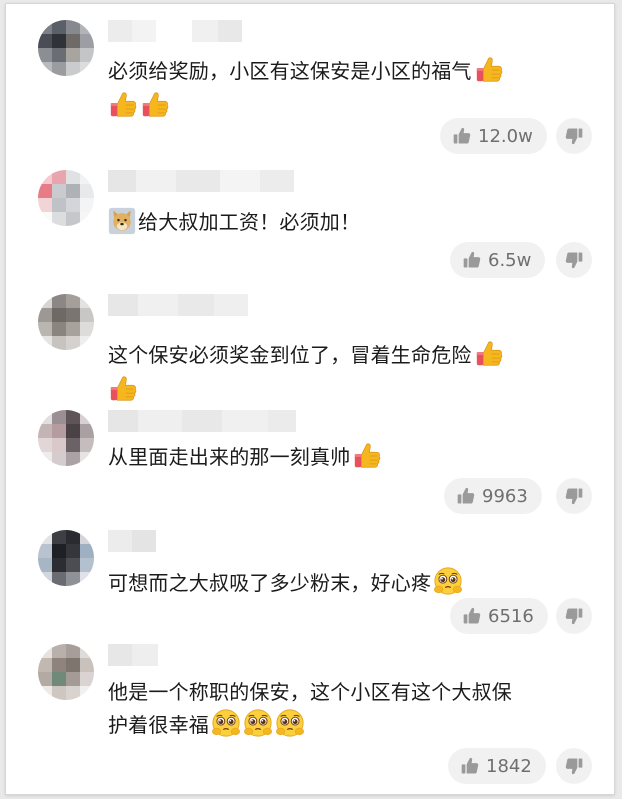  I want to click on doge-emoji, so click(122, 221).